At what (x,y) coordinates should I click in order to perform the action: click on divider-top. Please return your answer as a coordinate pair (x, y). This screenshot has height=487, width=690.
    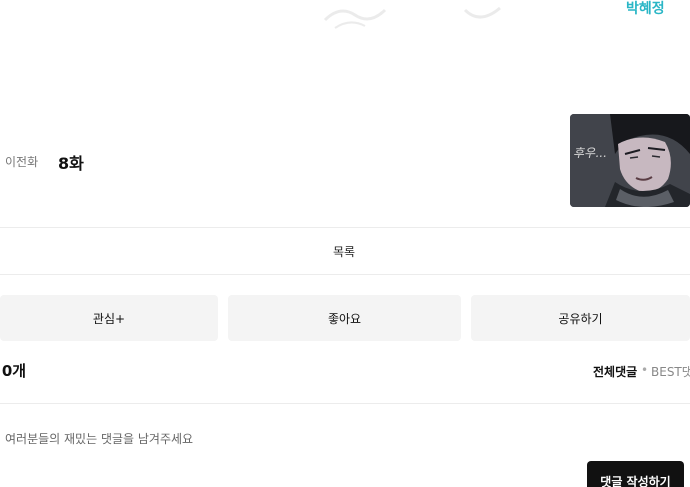
    Looking at the image, I should click on (345, 227).